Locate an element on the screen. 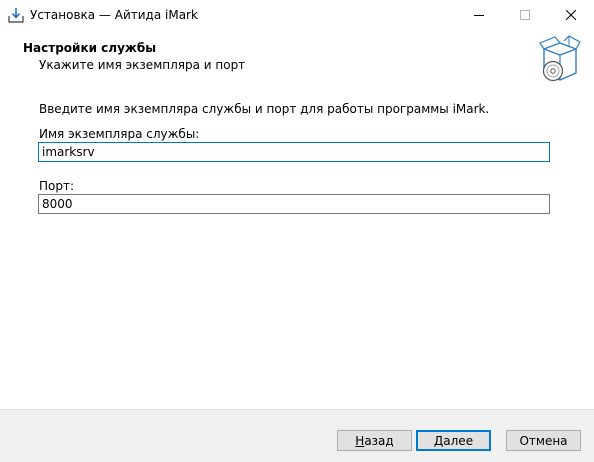 This screenshot has height=462, width=594. next-button-mnemonic: Д is located at coordinates (438, 440).